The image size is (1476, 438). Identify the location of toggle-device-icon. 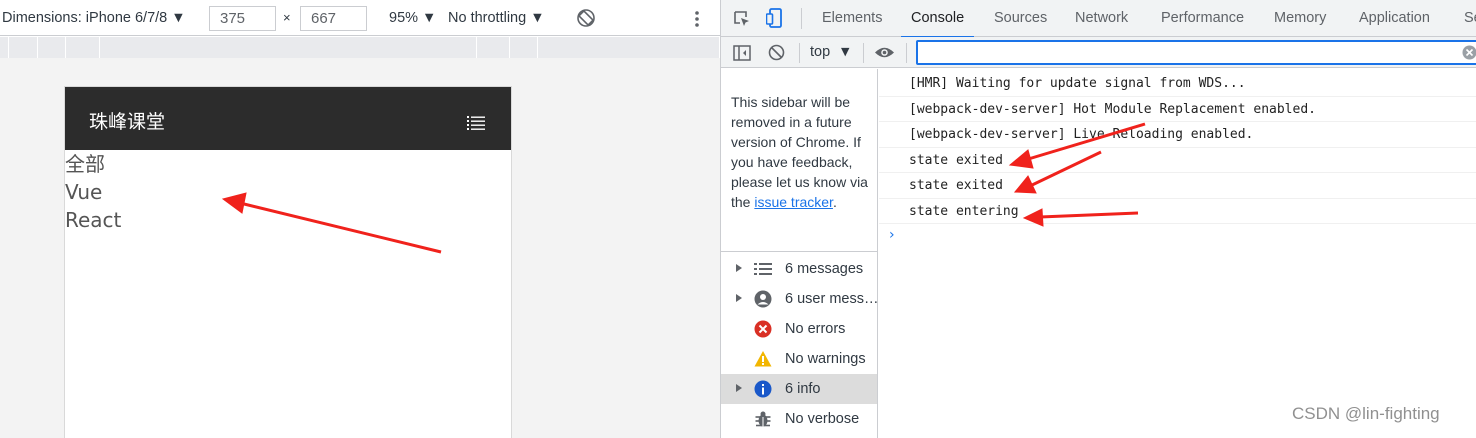
(775, 18).